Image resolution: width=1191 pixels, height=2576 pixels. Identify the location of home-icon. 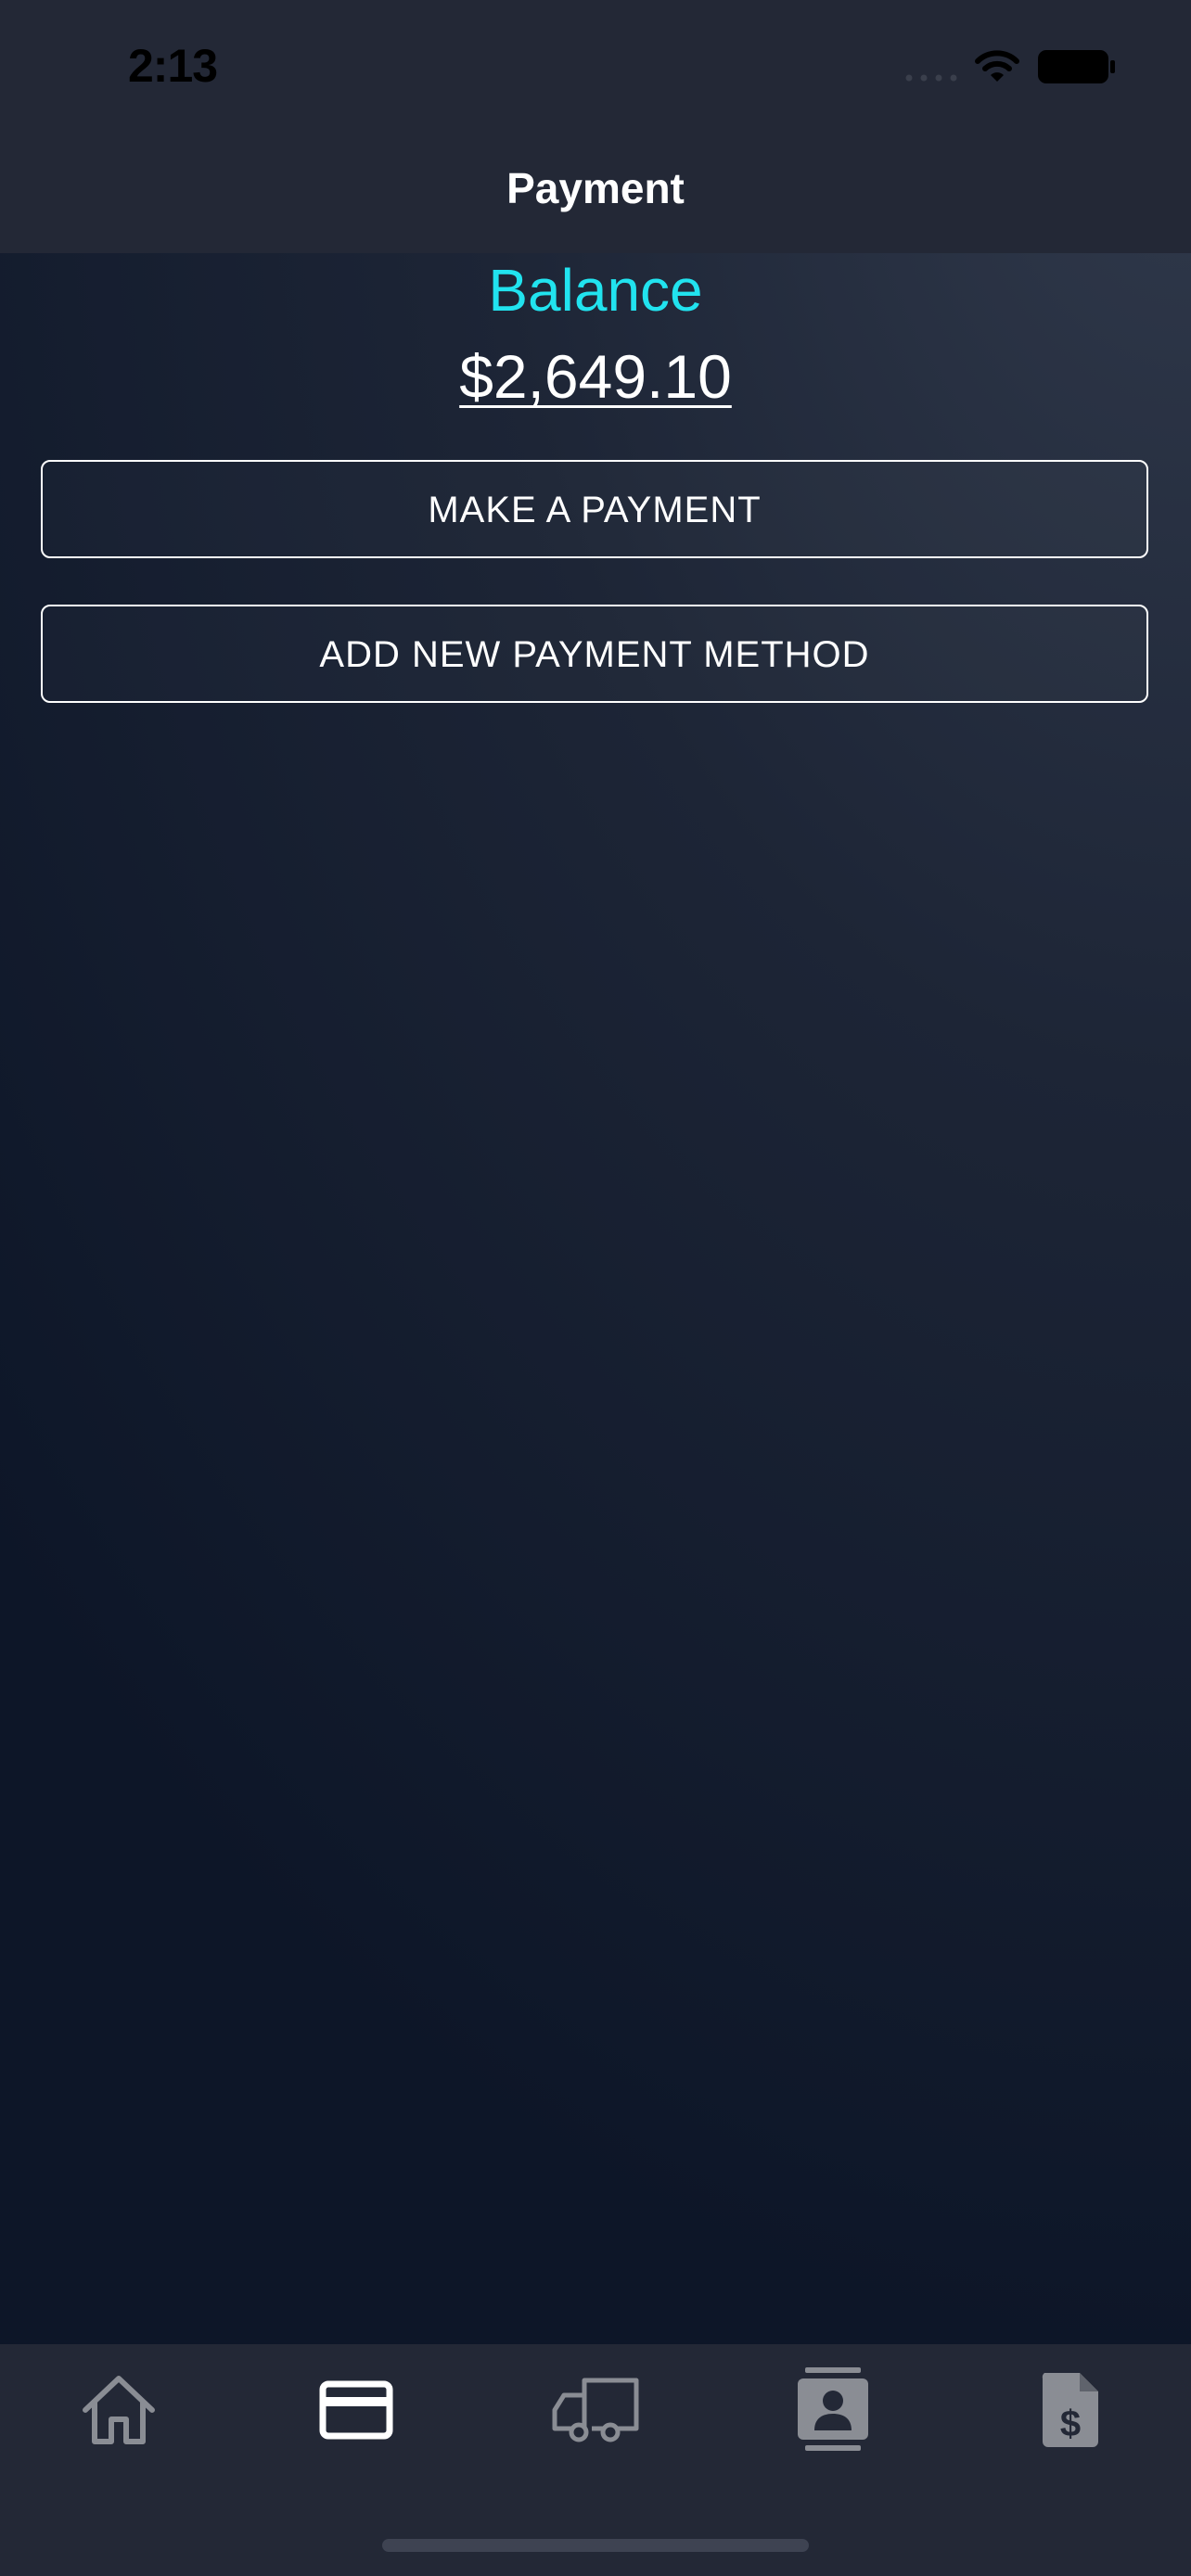
(119, 2410).